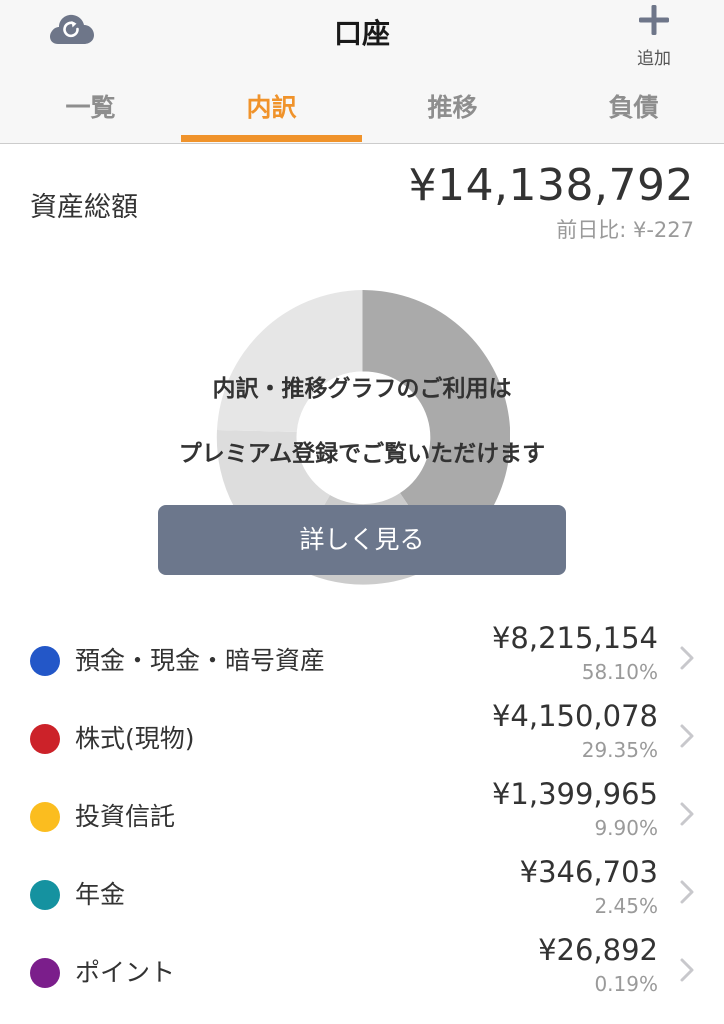 Image resolution: width=724 pixels, height=1024 pixels. I want to click on asset-category-name: 預金・現金・暗号資産, so click(200, 660).